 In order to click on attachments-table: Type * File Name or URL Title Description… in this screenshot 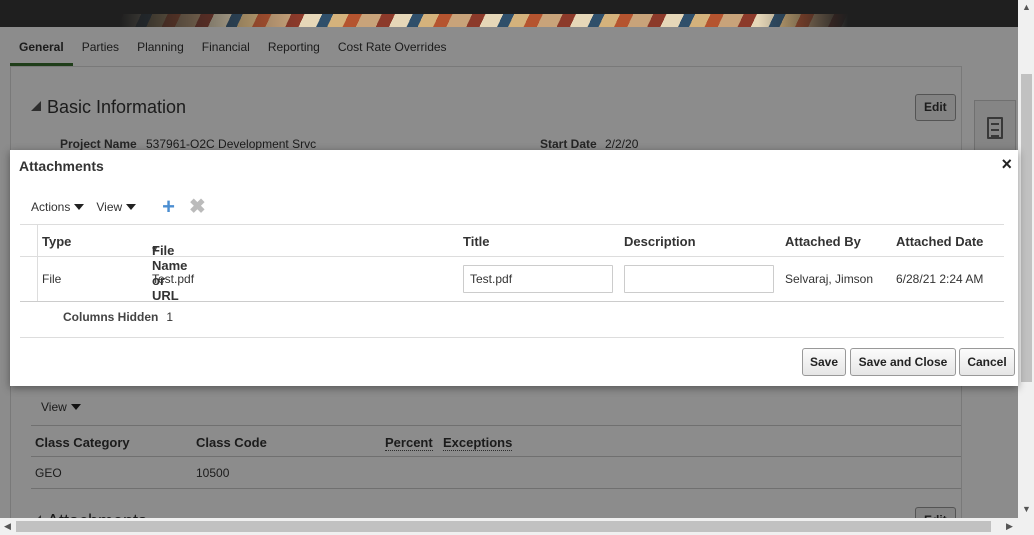, I will do `click(512, 263)`.